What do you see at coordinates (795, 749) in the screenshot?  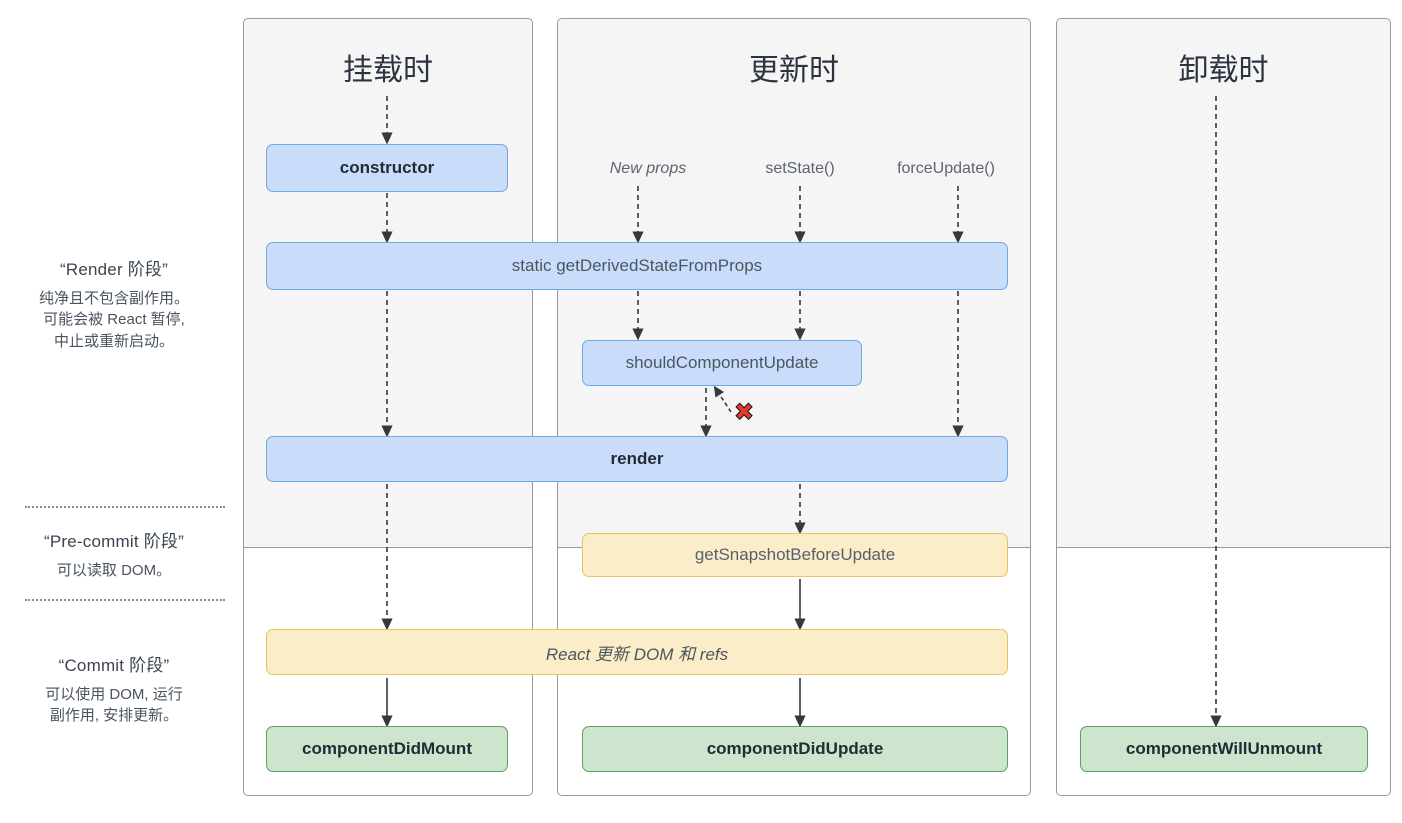 I see `node-component-did-update: componentDidUpdate` at bounding box center [795, 749].